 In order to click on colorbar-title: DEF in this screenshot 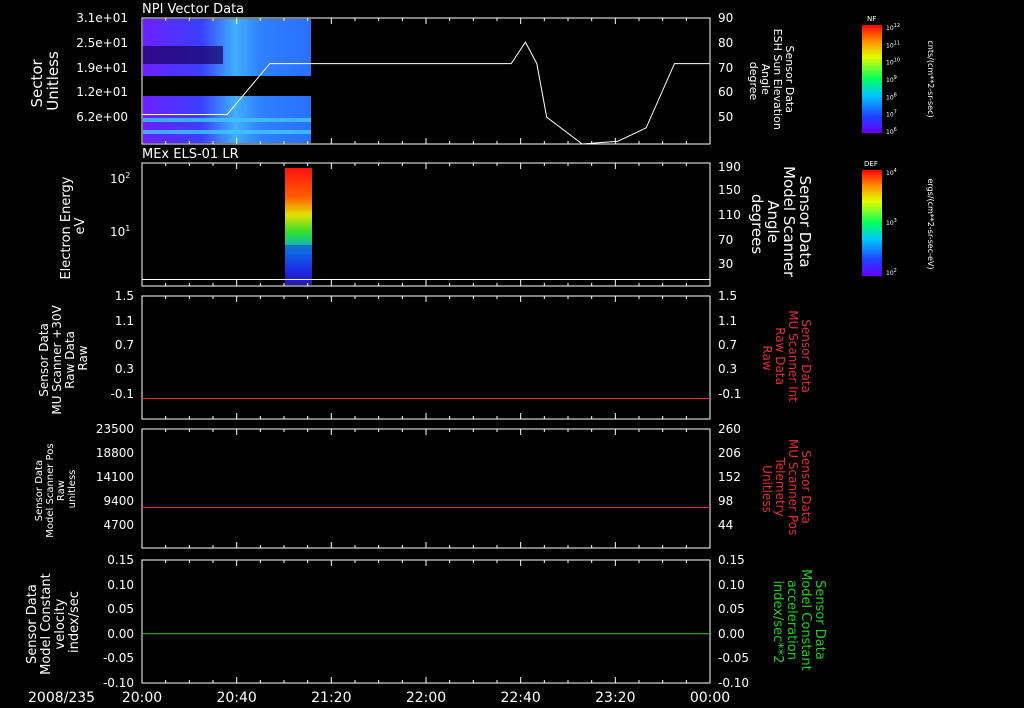, I will do `click(871, 164)`.